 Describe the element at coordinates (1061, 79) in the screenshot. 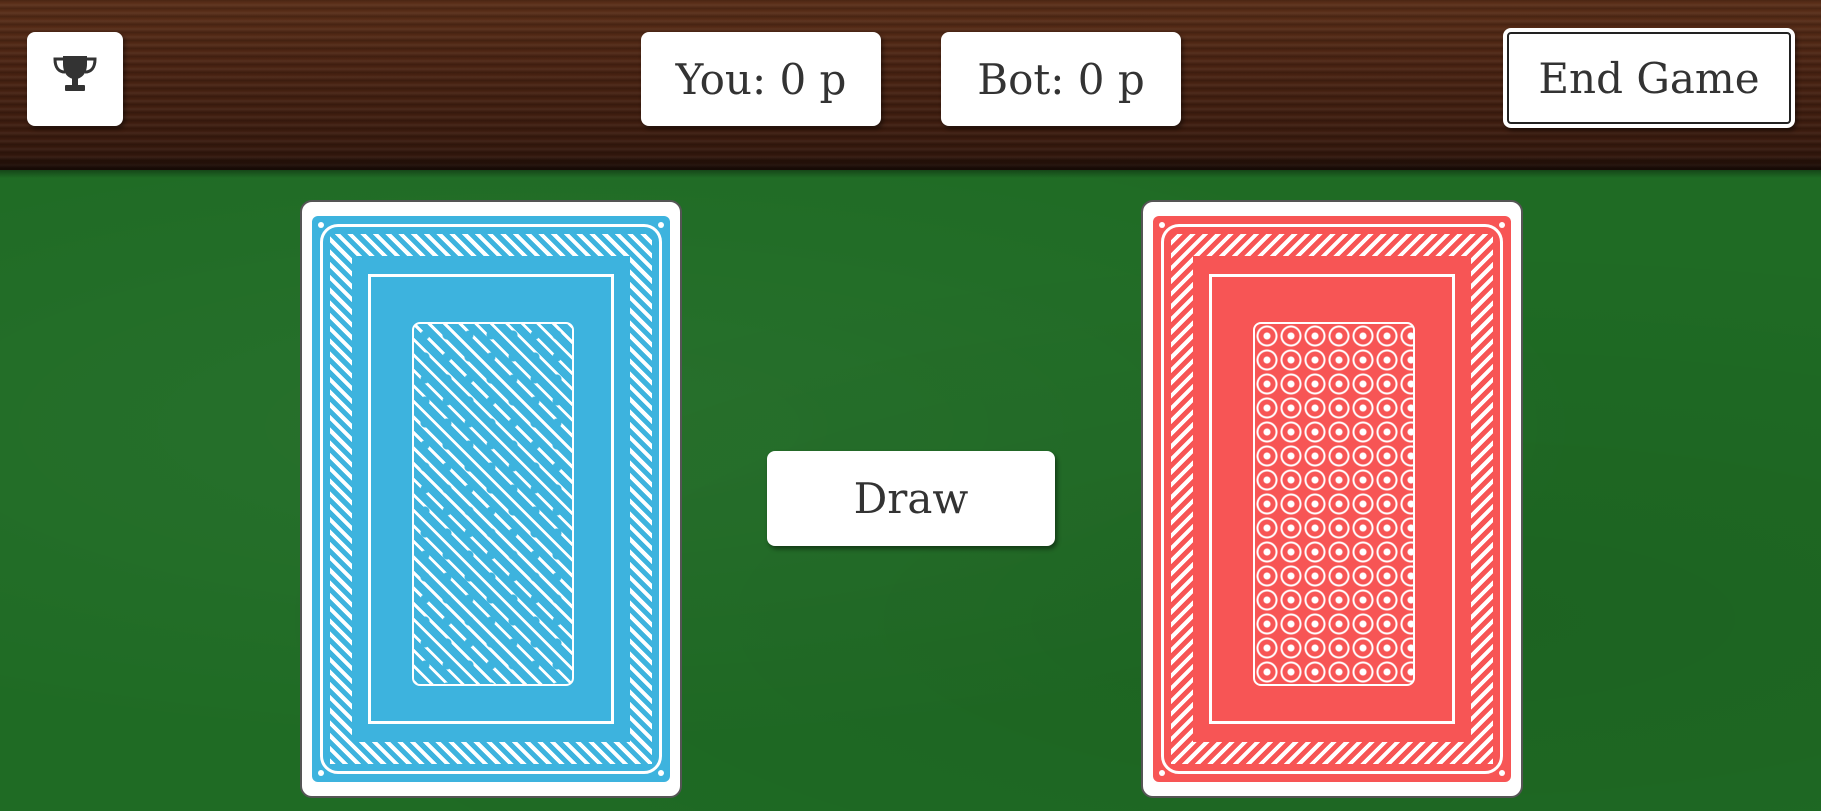

I see `bot-score: Bot: 0 p` at that location.